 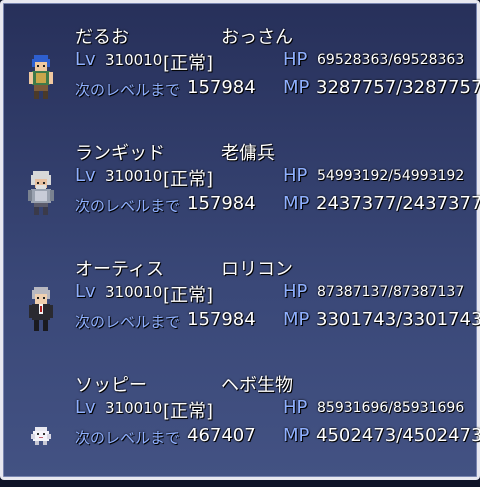 I want to click on hp-value: 87387137/87387137, so click(x=391, y=292).